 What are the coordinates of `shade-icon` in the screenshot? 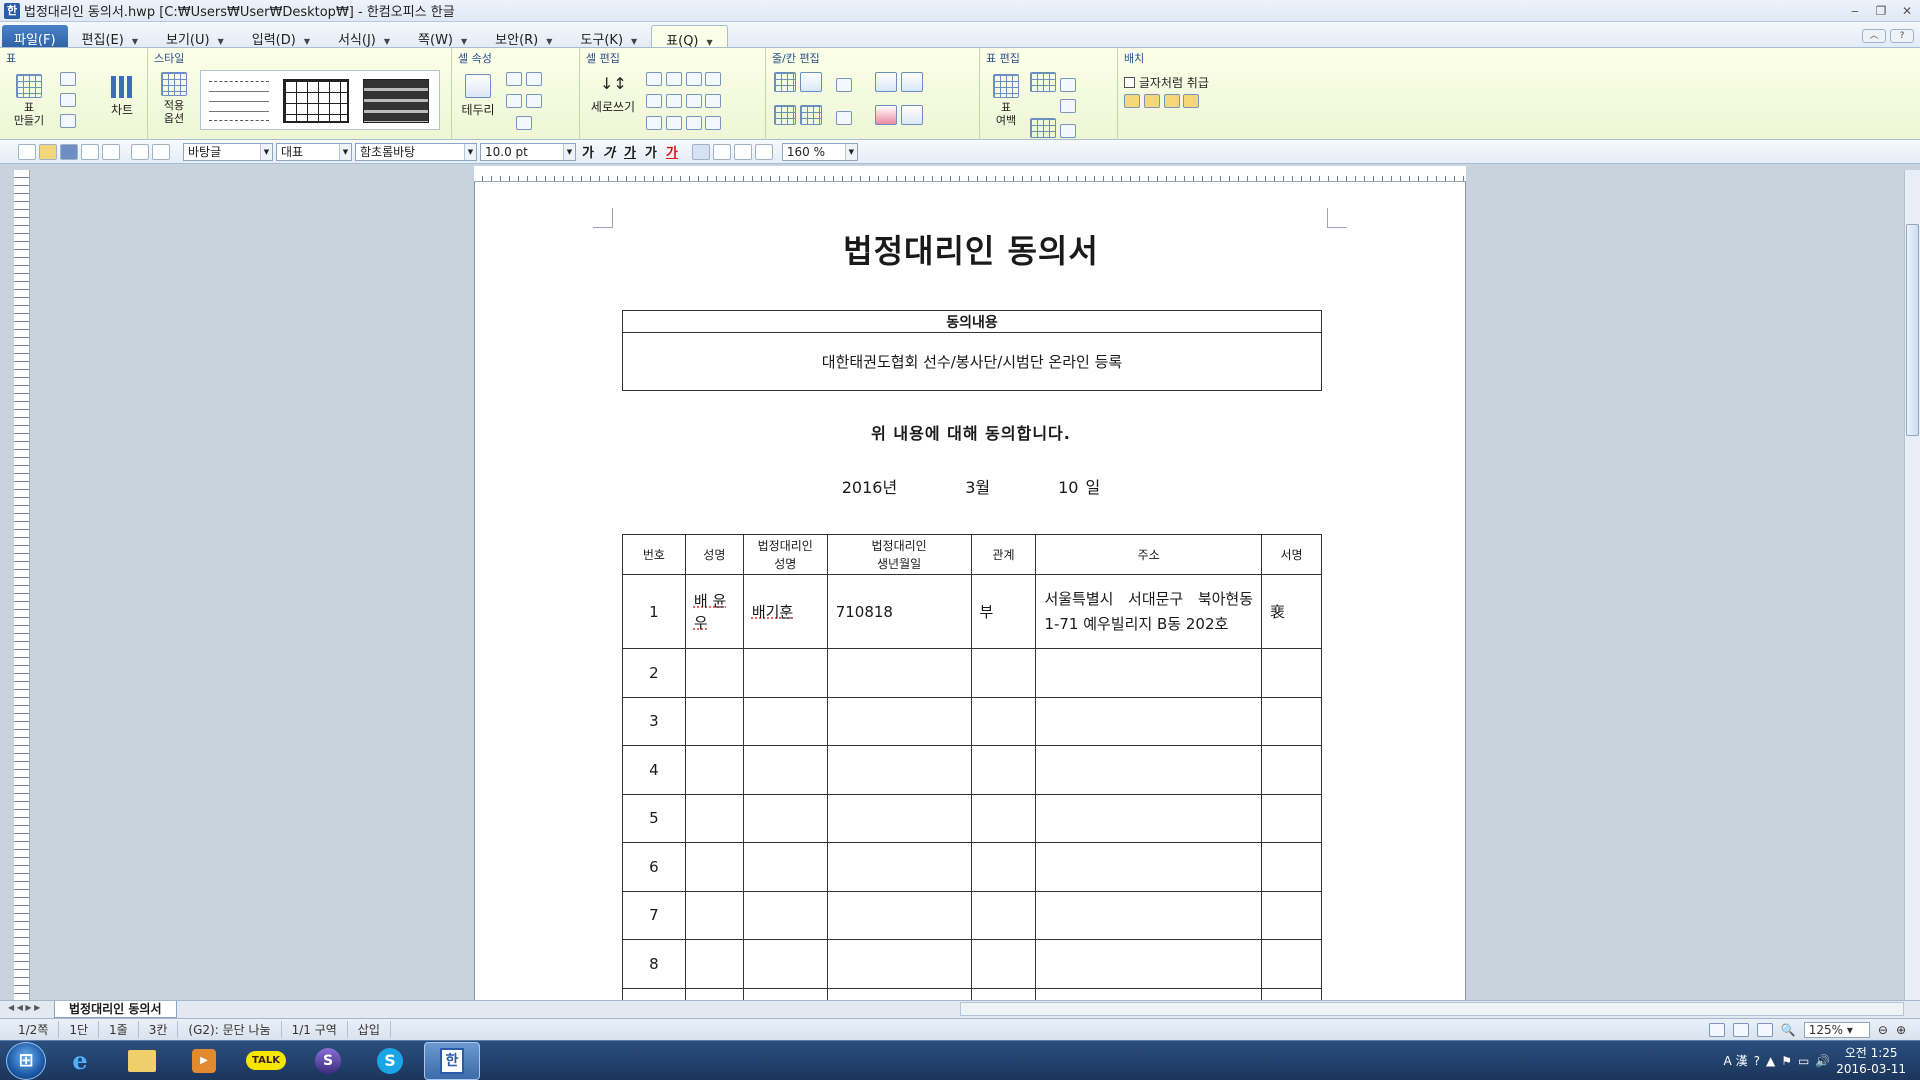 It's located at (523, 123).